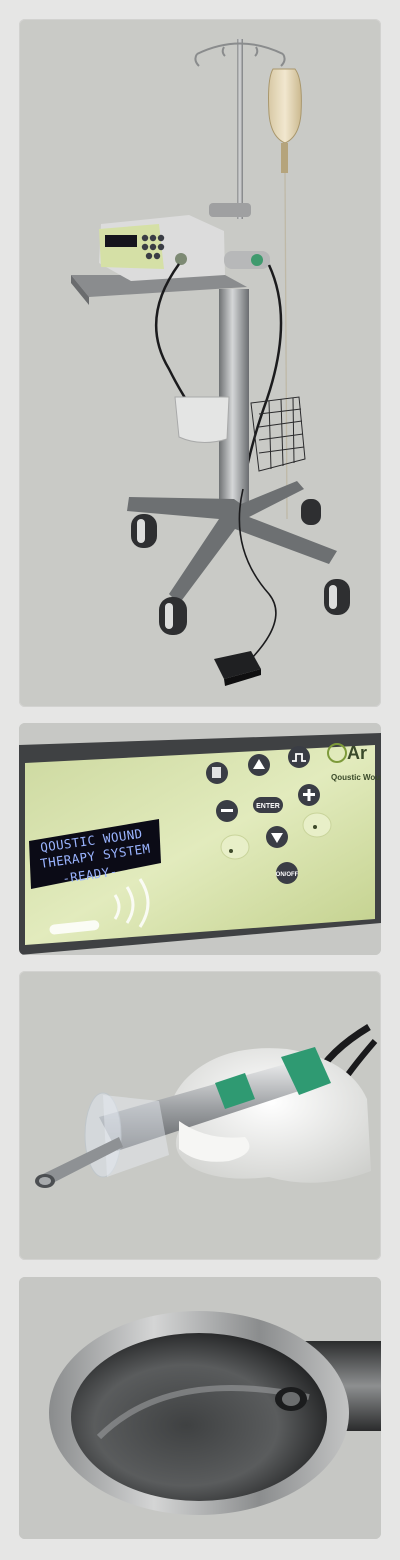  What do you see at coordinates (268, 806) in the screenshot?
I see `enter-key-label: ENTER` at bounding box center [268, 806].